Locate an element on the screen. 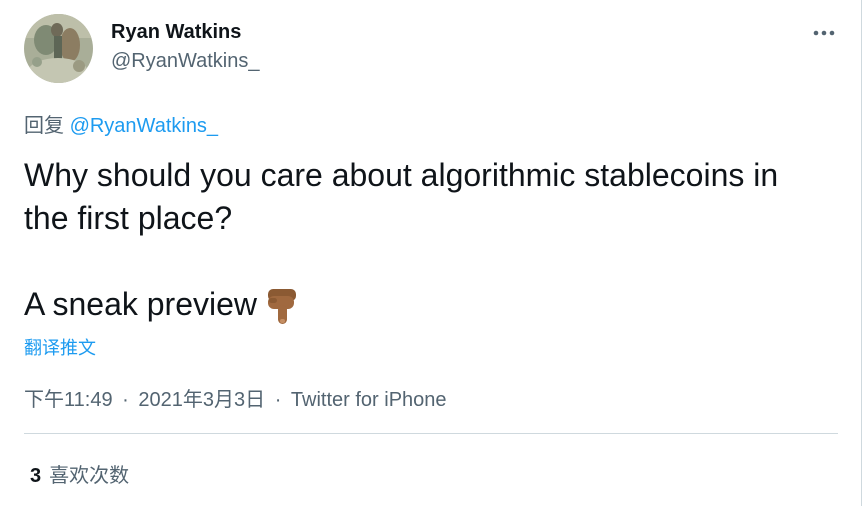 The width and height of the screenshot is (864, 506). reply-context: 回复 @RyanWatkins_ is located at coordinates (121, 123).